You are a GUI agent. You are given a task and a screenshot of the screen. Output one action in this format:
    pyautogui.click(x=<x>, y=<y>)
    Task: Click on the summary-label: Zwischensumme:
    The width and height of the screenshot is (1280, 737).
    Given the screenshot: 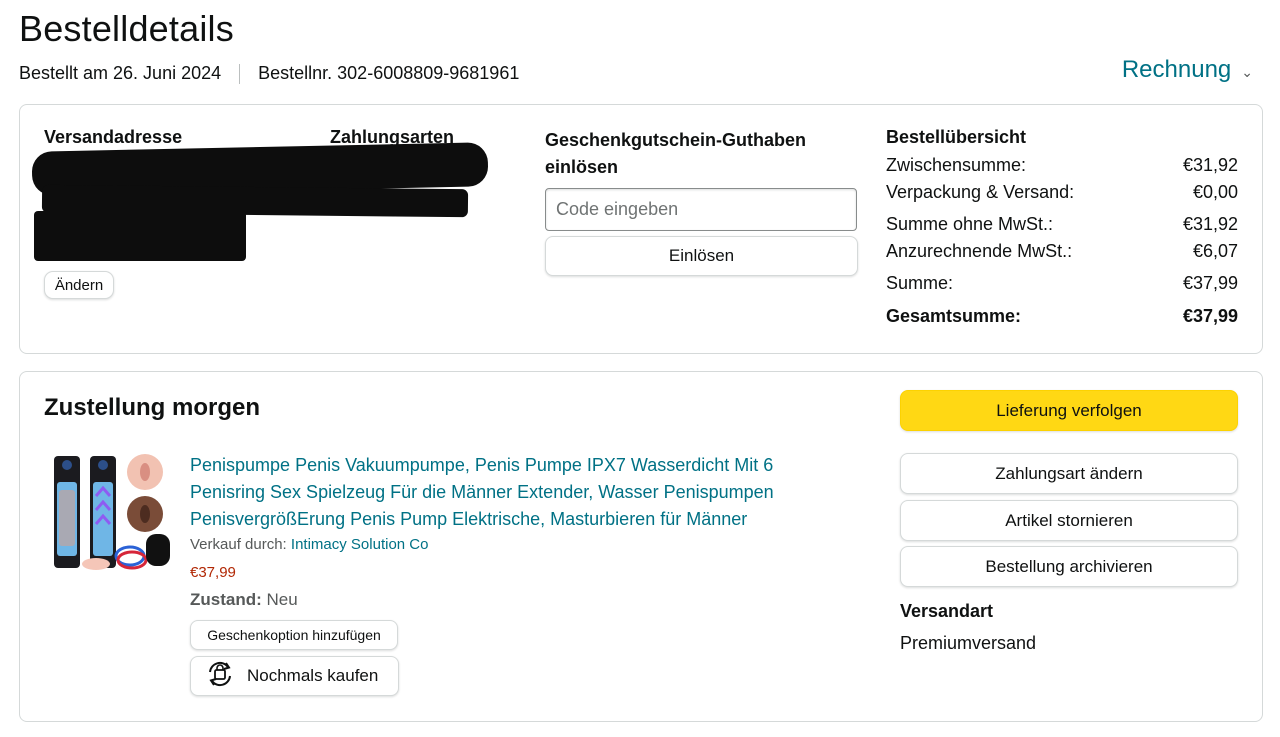 What is the action you would take?
    pyautogui.click(x=956, y=165)
    